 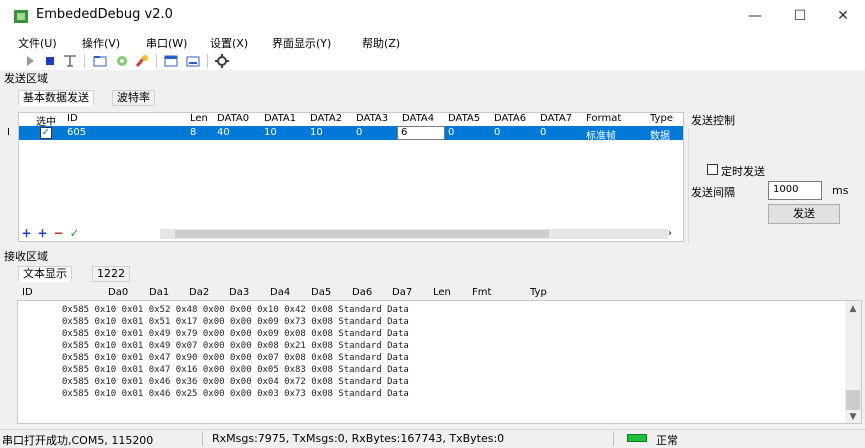 I want to click on add-row-icon: +, so click(x=26, y=233).